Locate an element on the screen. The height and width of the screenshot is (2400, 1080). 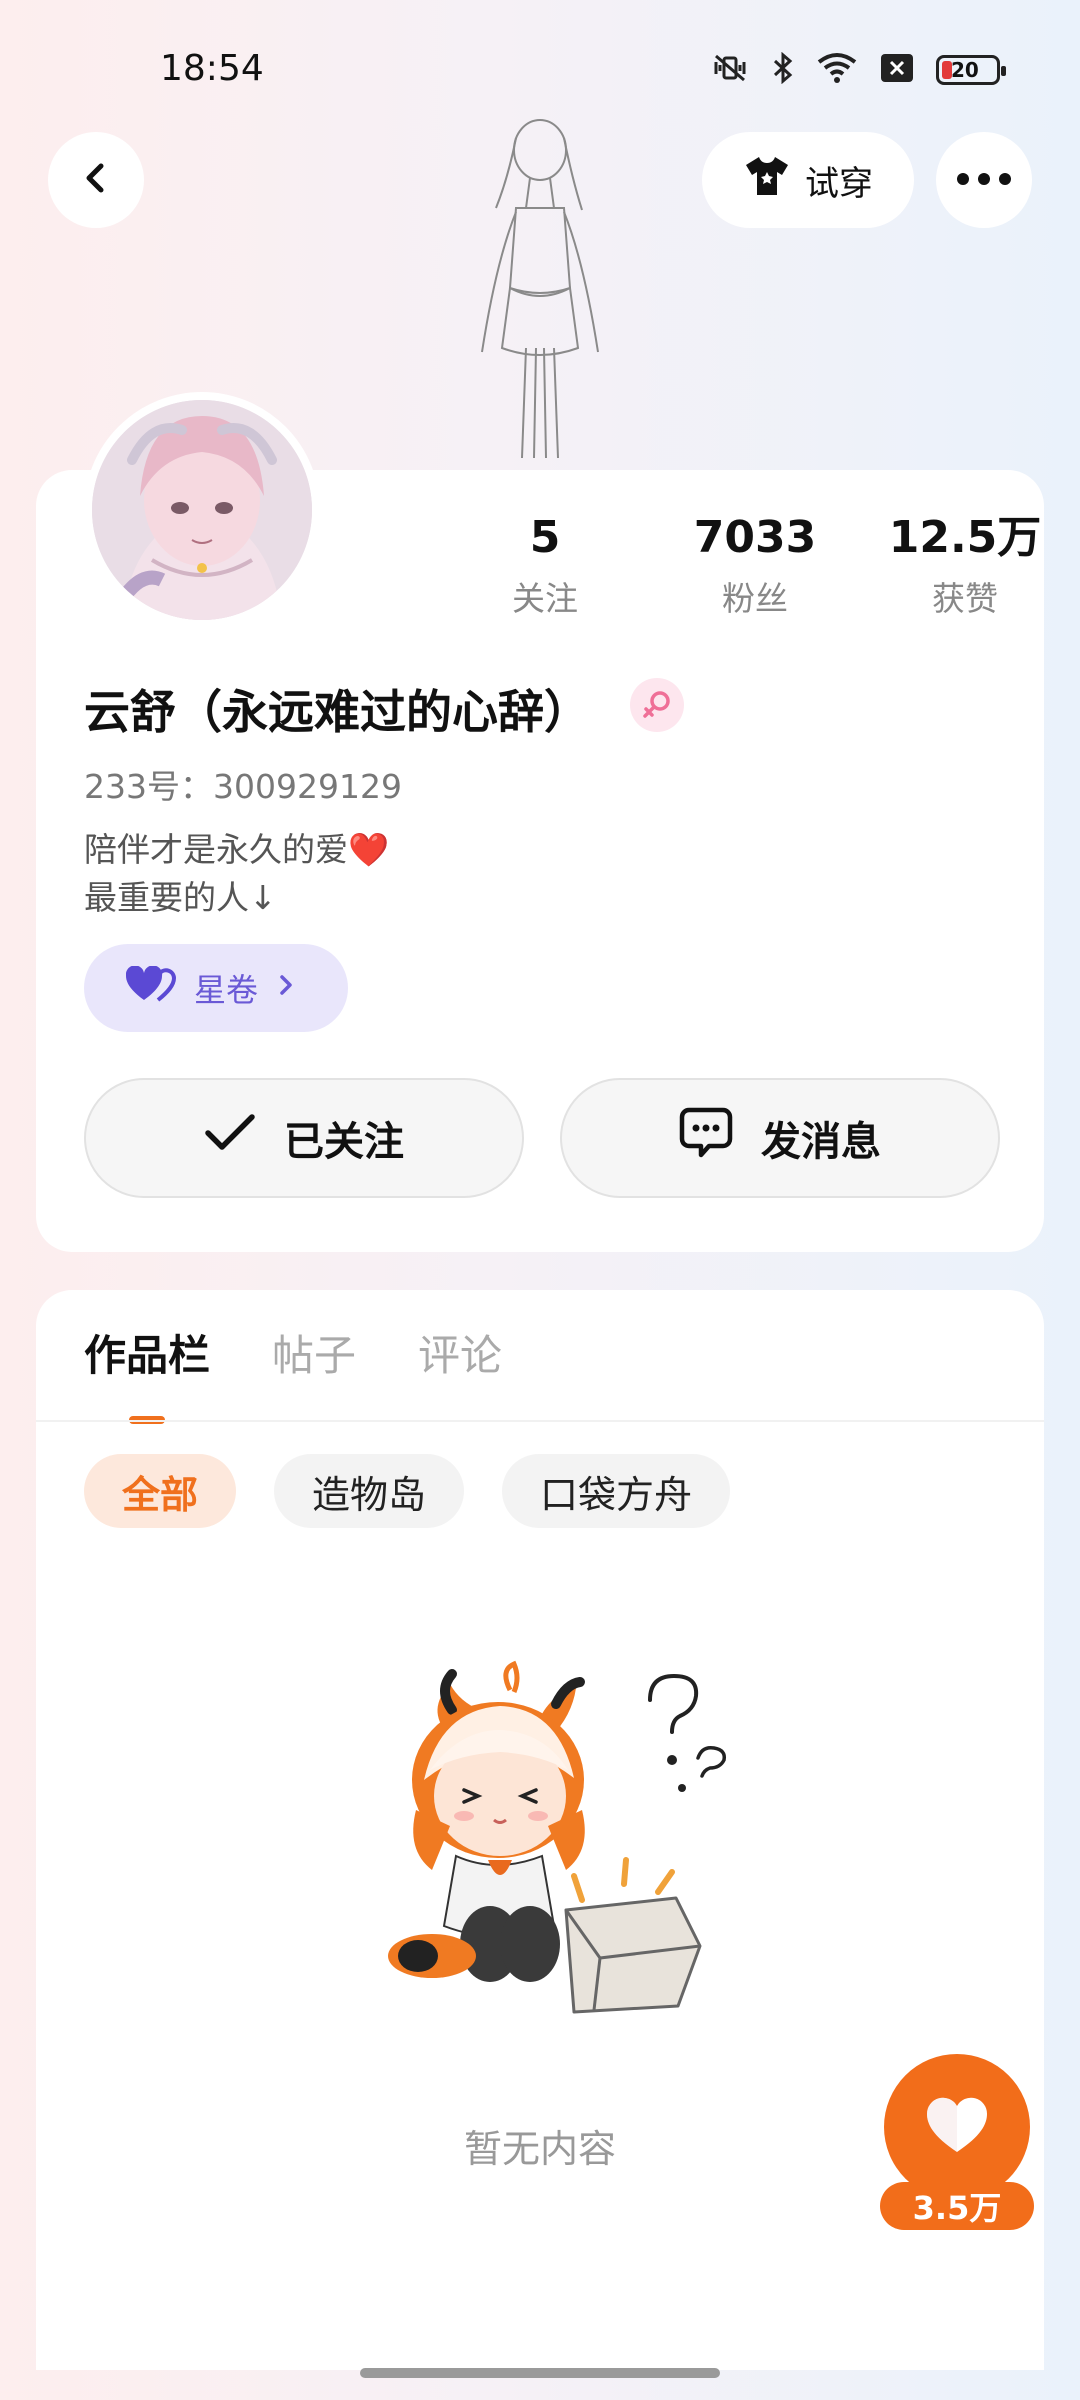
heart-icon is located at coordinates (957, 2127).